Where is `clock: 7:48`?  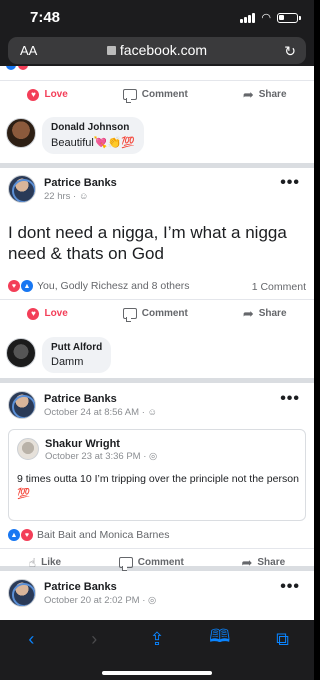 clock: 7:48 is located at coordinates (45, 17).